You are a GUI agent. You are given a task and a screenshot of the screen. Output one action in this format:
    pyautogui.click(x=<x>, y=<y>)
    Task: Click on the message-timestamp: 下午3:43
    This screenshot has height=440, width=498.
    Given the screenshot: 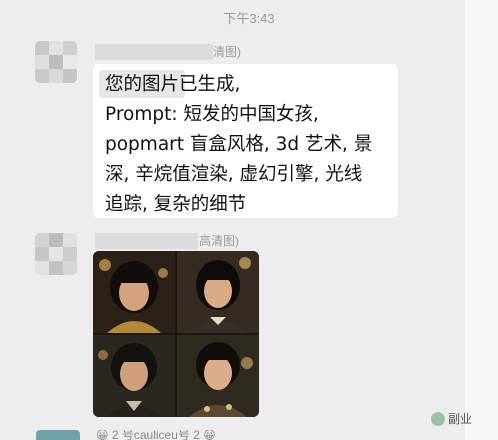 What is the action you would take?
    pyautogui.click(x=249, y=18)
    